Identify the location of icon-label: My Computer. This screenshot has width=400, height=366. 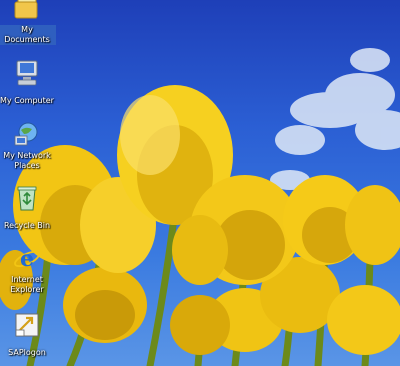
(27, 100).